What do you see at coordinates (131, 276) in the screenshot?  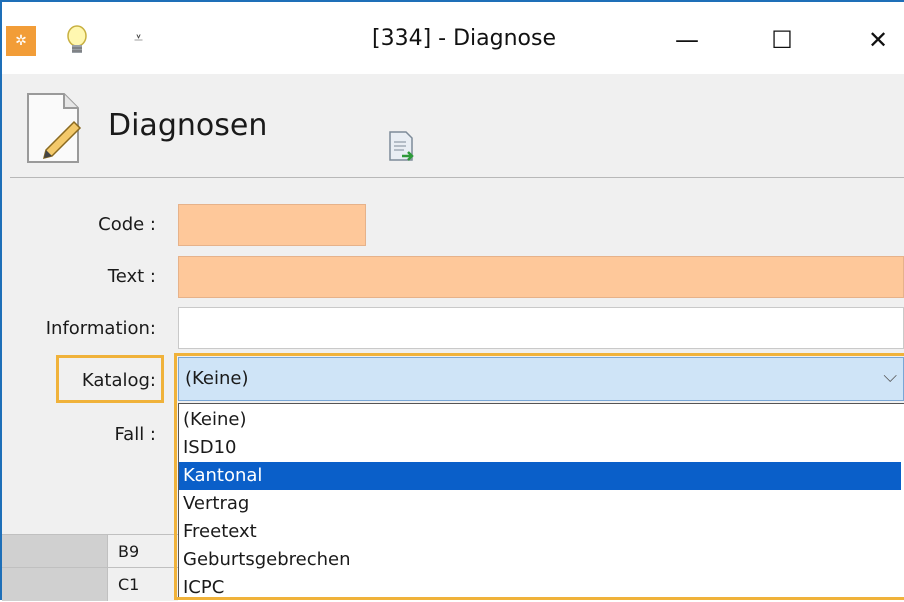 I see `text-label: Text :` at bounding box center [131, 276].